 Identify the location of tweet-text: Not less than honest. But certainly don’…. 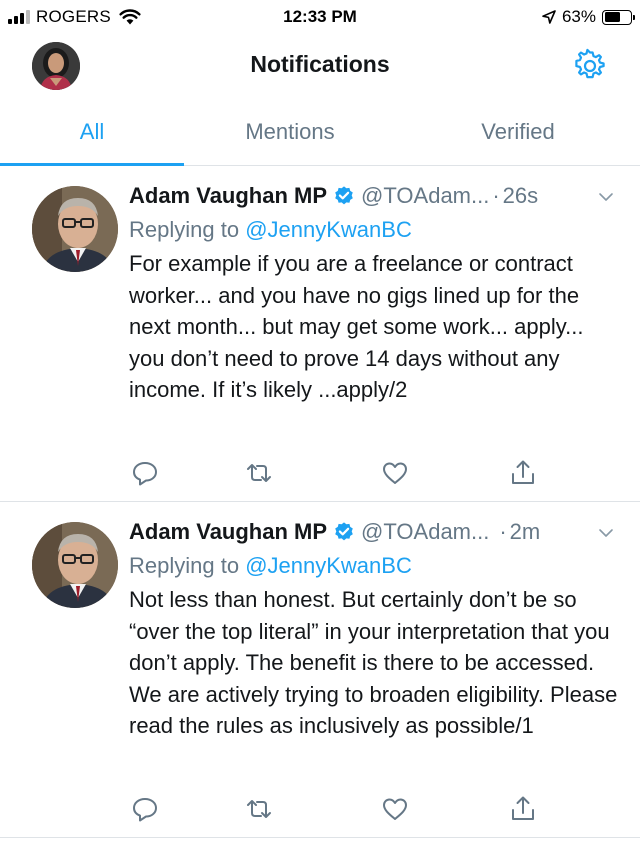
(373, 663).